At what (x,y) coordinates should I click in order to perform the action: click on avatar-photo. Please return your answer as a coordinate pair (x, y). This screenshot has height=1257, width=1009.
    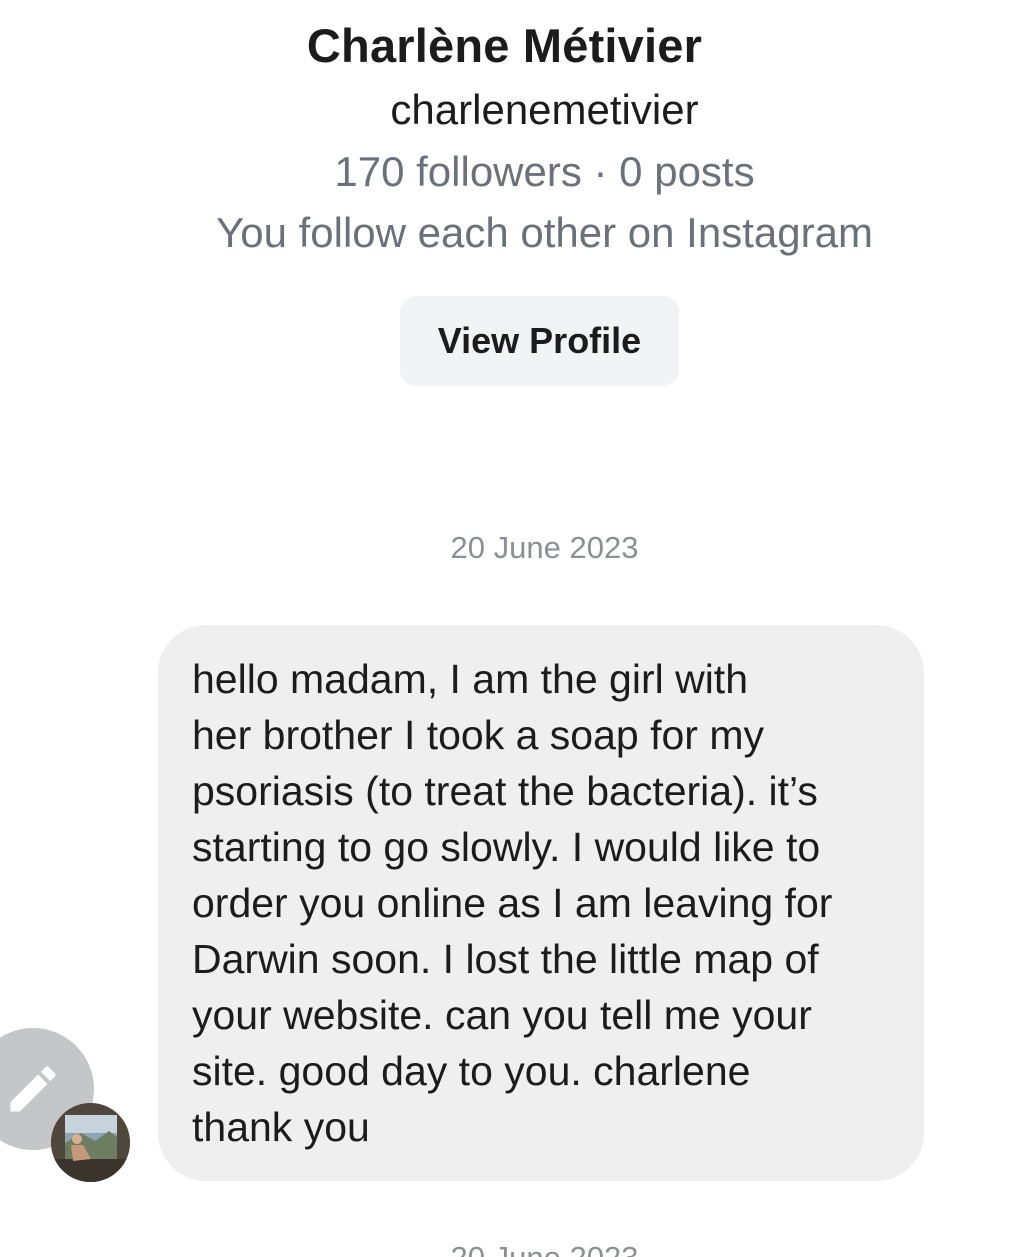
    Looking at the image, I should click on (90, 1142).